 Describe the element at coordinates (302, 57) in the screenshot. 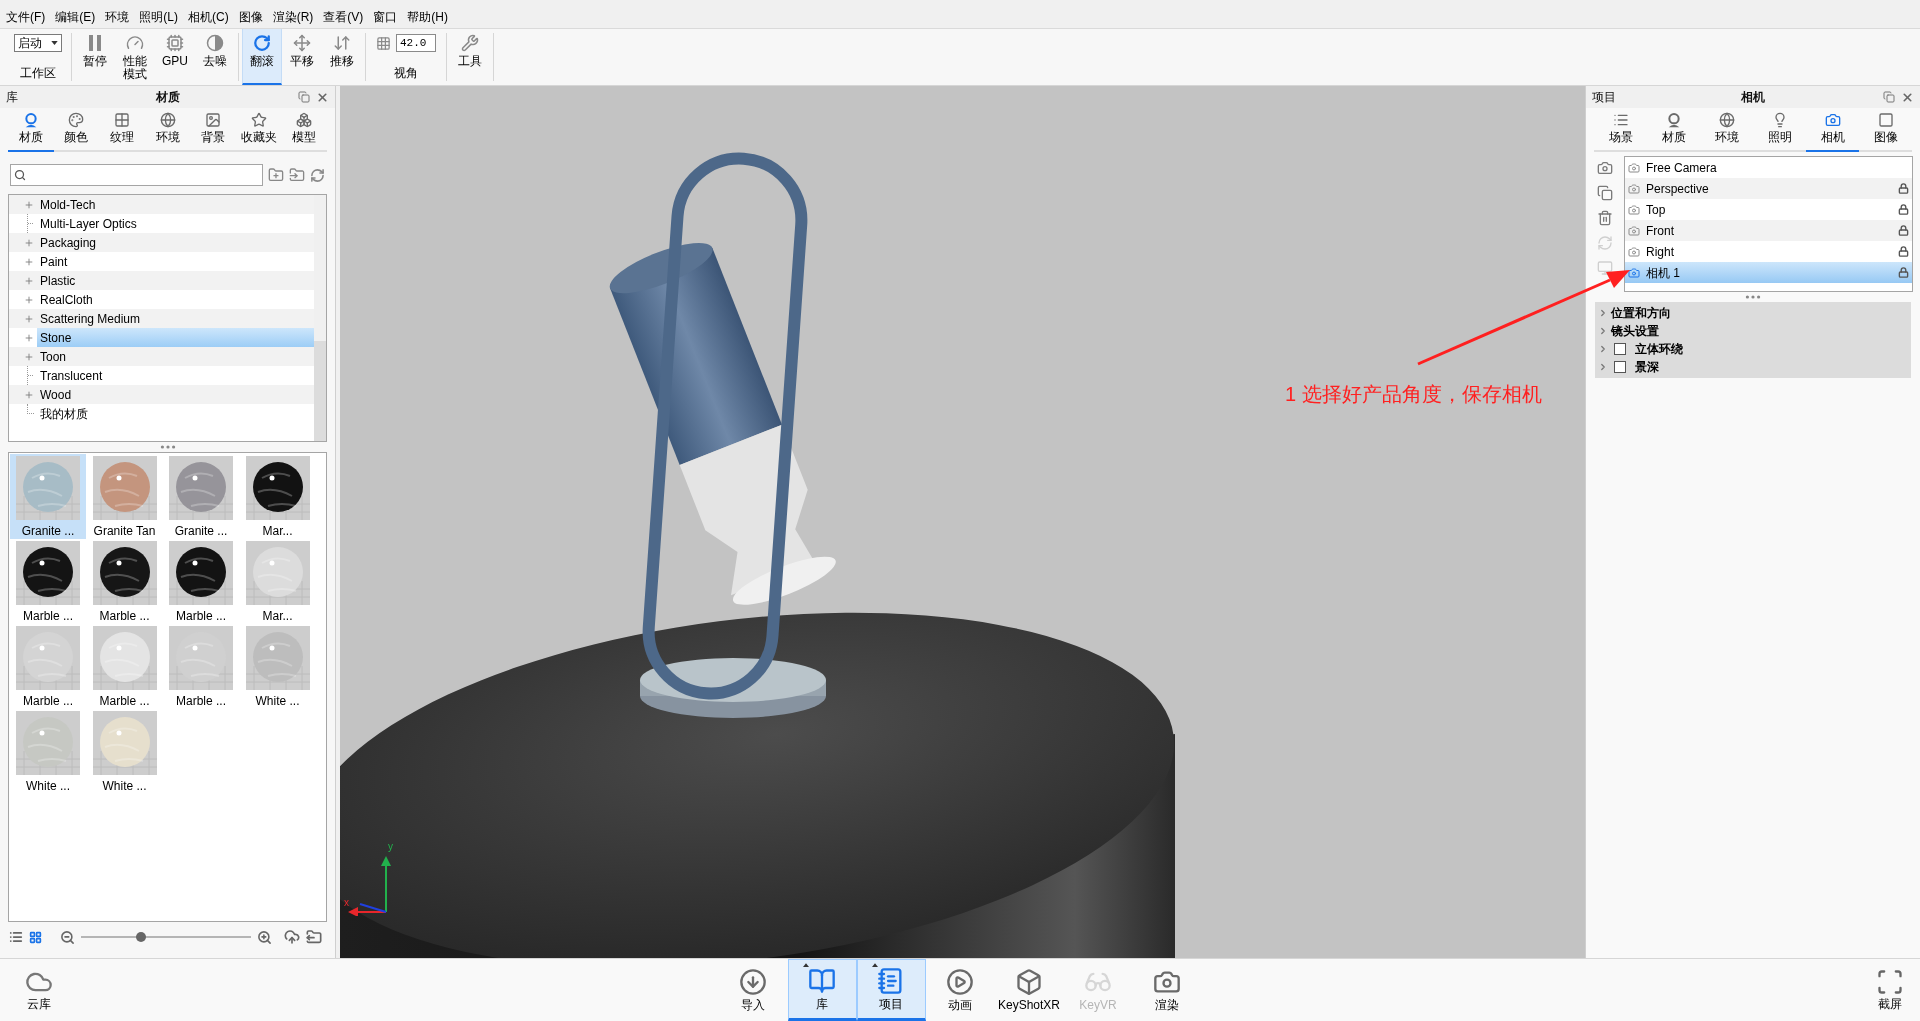

I see `toolbar-button: 平移` at that location.